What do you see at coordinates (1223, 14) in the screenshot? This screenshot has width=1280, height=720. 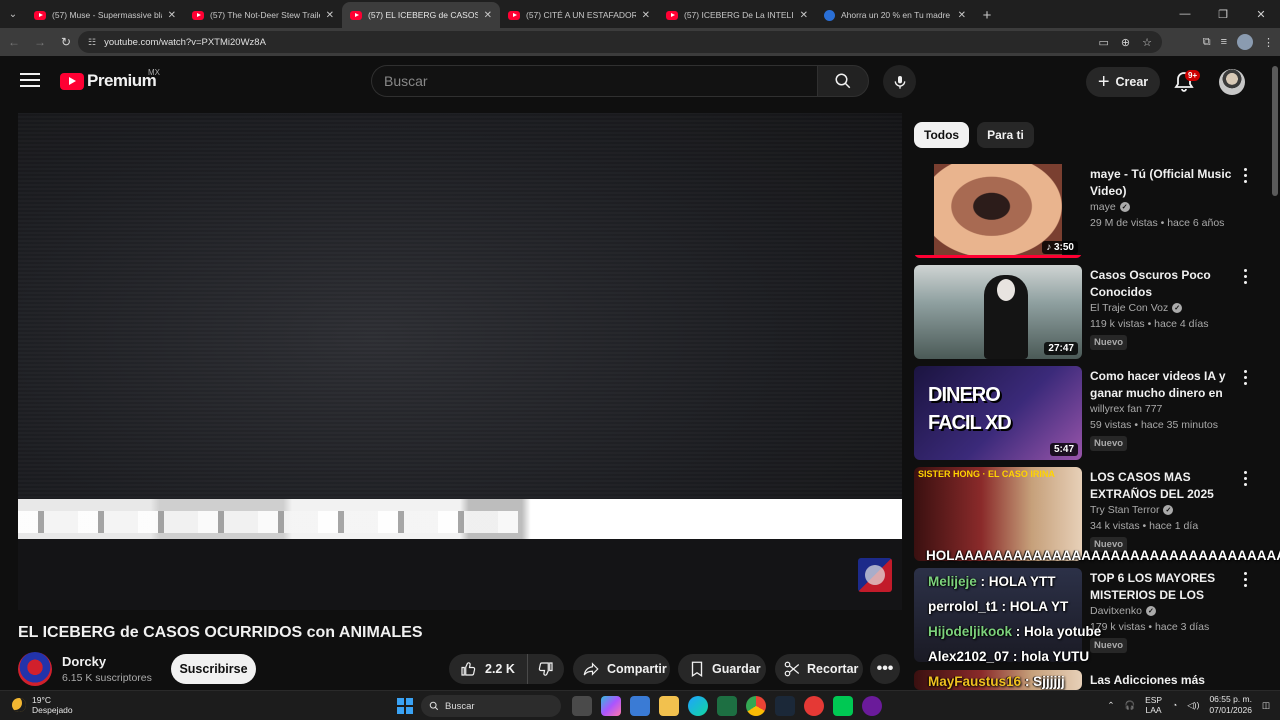 I see `restore-icon: ❐` at bounding box center [1223, 14].